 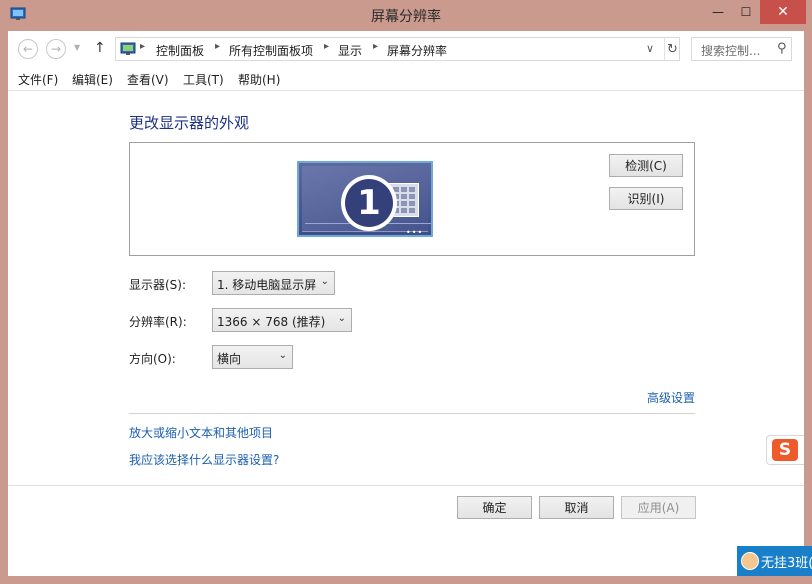 What do you see at coordinates (783, 12) in the screenshot?
I see `close-button: ✕` at bounding box center [783, 12].